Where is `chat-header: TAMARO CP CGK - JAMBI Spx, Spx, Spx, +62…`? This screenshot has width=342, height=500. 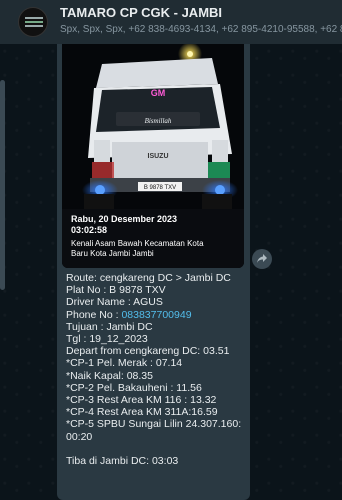
chat-header: TAMARO CP CGK - JAMBI Spx, Spx, Spx, +62… is located at coordinates (171, 22).